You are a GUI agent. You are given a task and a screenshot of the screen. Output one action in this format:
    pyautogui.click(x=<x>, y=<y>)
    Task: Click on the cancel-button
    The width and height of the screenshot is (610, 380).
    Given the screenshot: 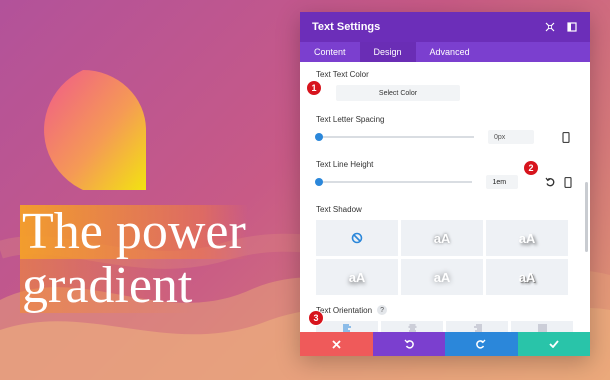 What is the action you would take?
    pyautogui.click(x=336, y=344)
    